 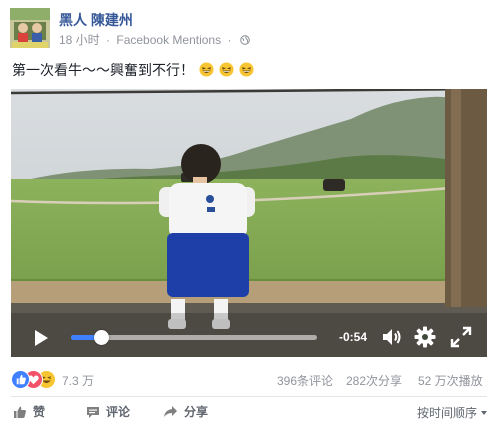 I want to click on post-time: 18 小时, so click(x=79, y=39).